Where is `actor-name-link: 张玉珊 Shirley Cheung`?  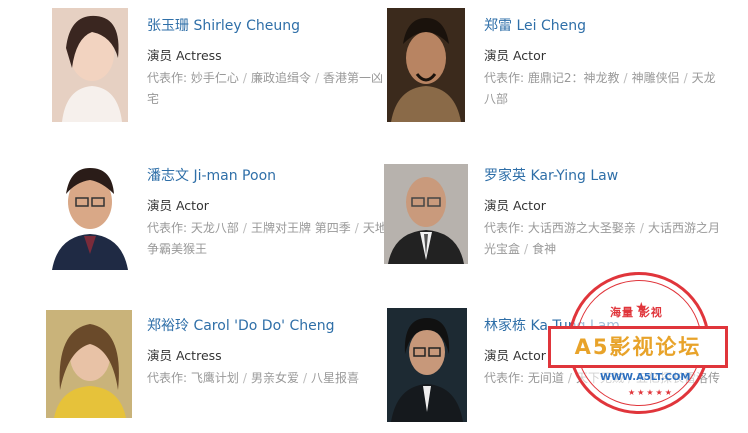 actor-name-link: 张玉珊 Shirley Cheung is located at coordinates (223, 25).